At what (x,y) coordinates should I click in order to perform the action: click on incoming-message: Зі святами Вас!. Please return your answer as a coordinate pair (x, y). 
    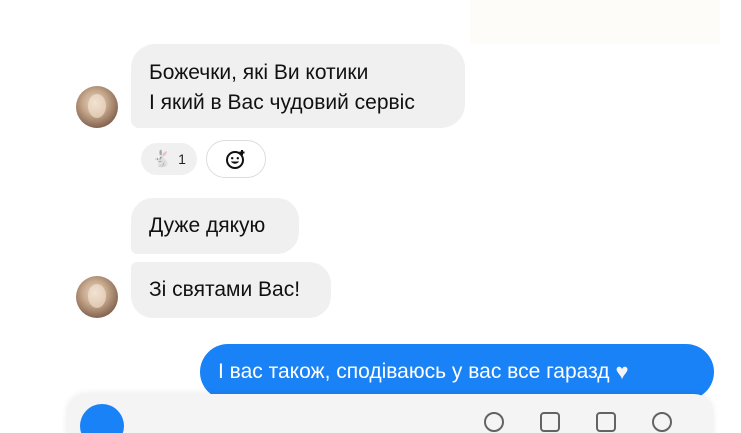
    Looking at the image, I should click on (231, 290).